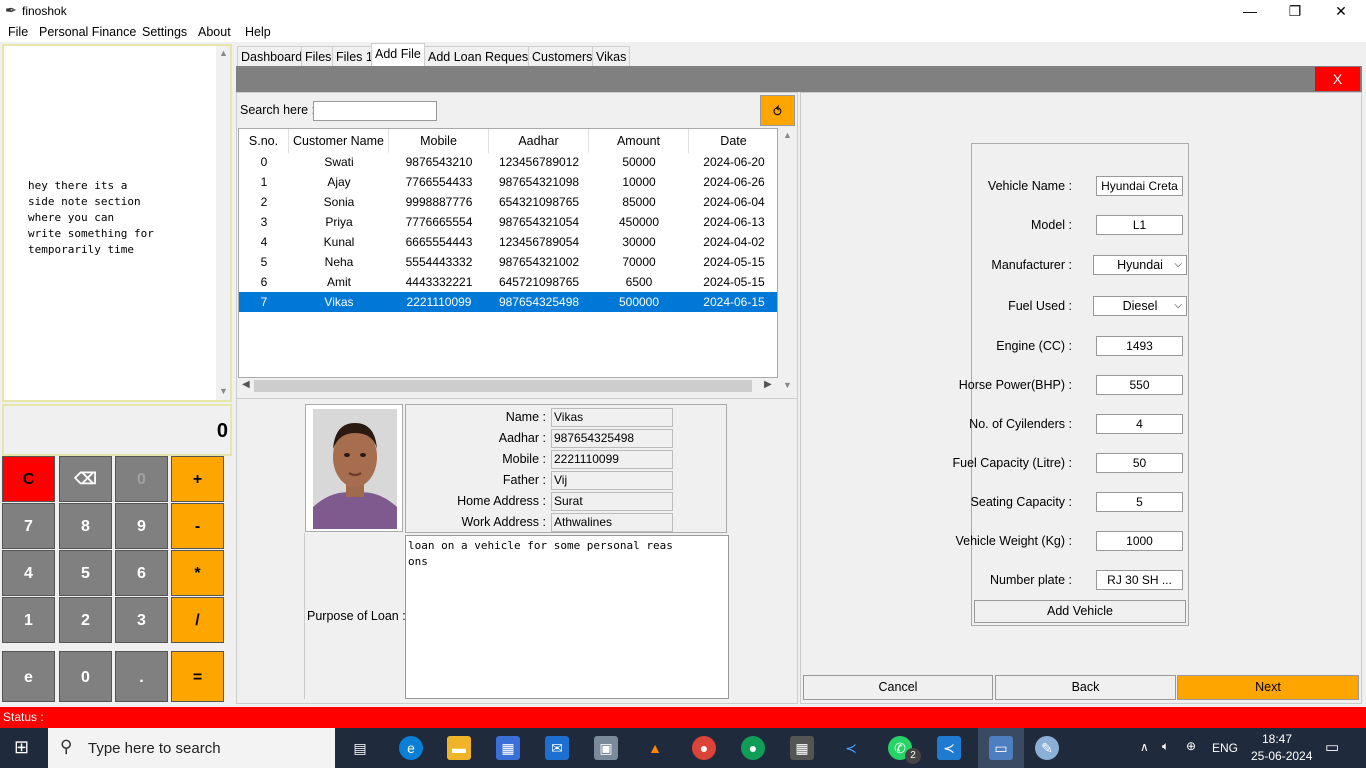 This screenshot has width=1366, height=768. Describe the element at coordinates (1191, 746) in the screenshot. I see `network-icon: ⊕` at that location.